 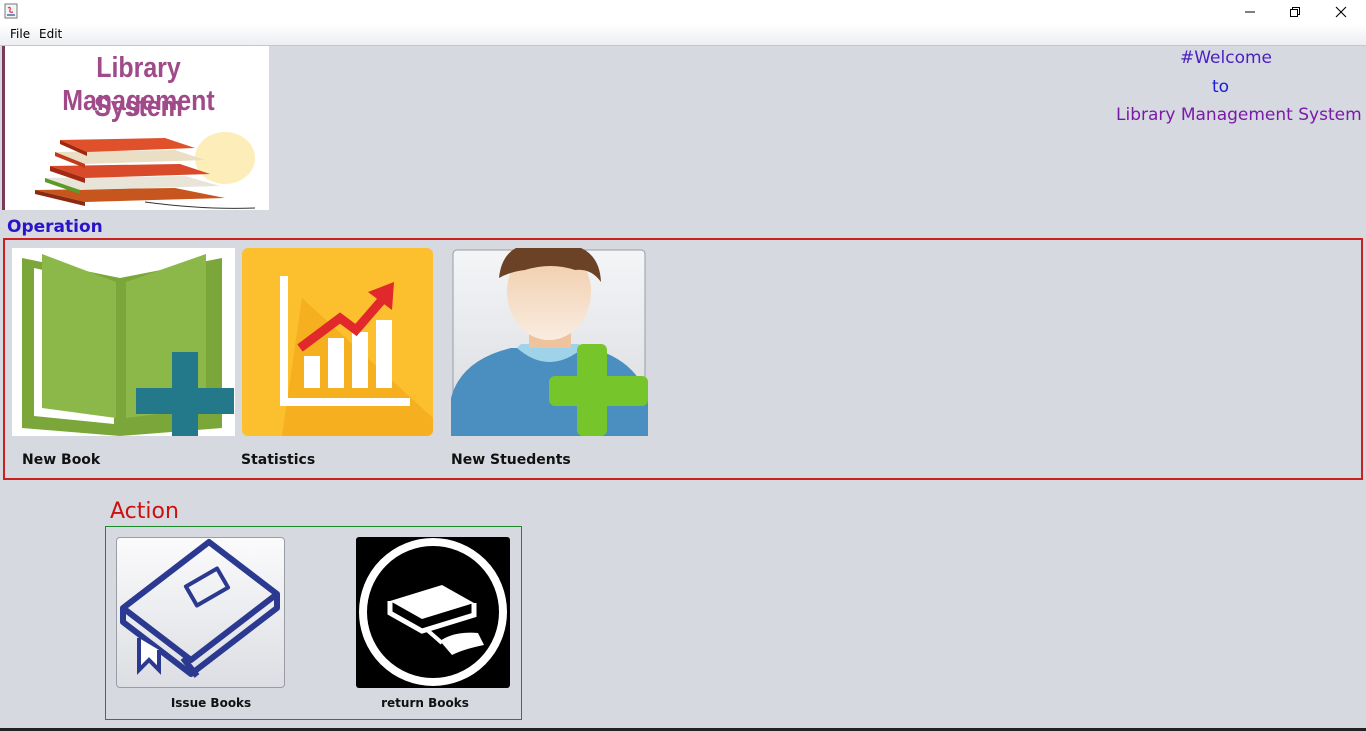 I want to click on issue-books-button, so click(x=200, y=612).